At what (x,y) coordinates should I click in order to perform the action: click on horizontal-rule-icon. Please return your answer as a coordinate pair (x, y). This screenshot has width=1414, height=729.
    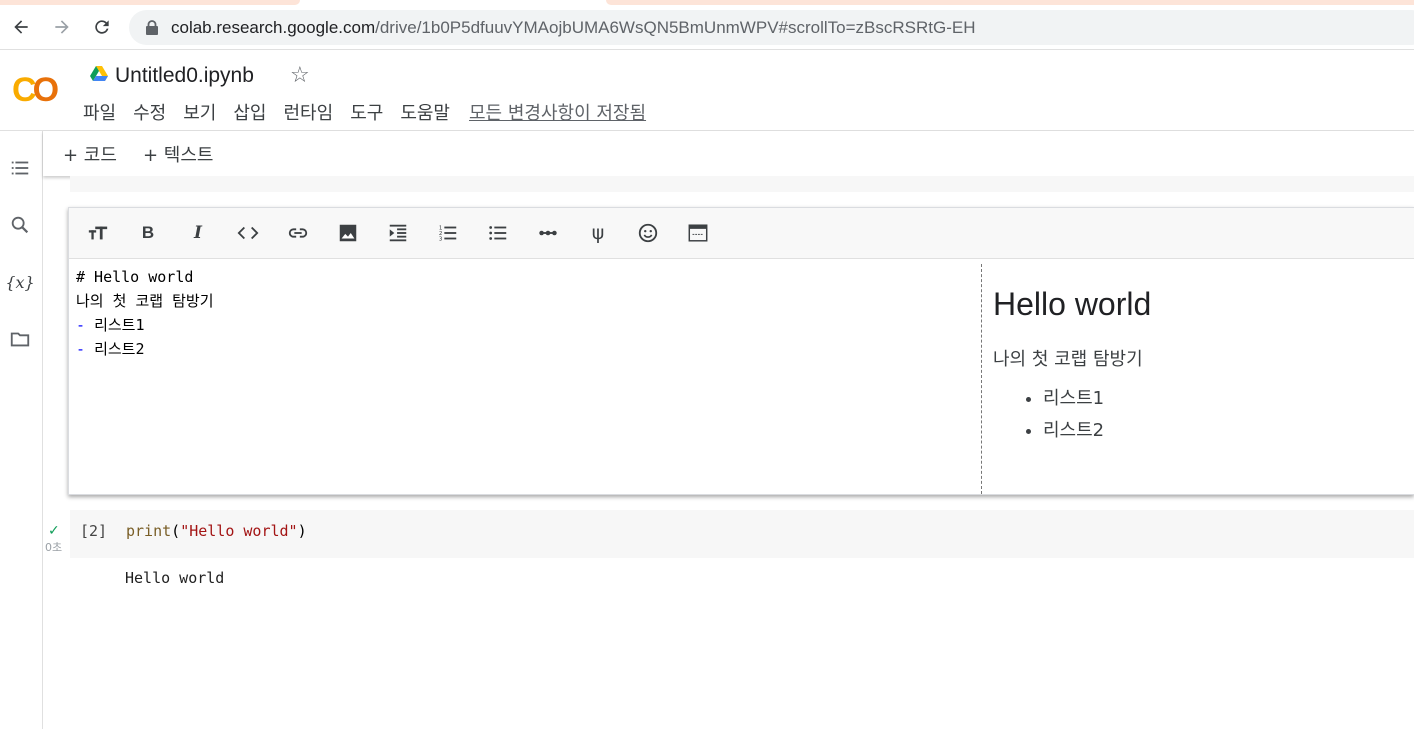
    Looking at the image, I should click on (548, 233).